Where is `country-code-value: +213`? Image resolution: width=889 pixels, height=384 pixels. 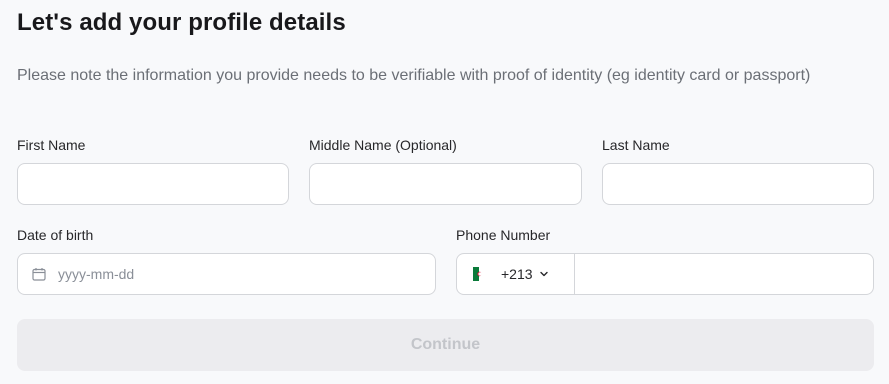
country-code-value: +213 is located at coordinates (517, 274).